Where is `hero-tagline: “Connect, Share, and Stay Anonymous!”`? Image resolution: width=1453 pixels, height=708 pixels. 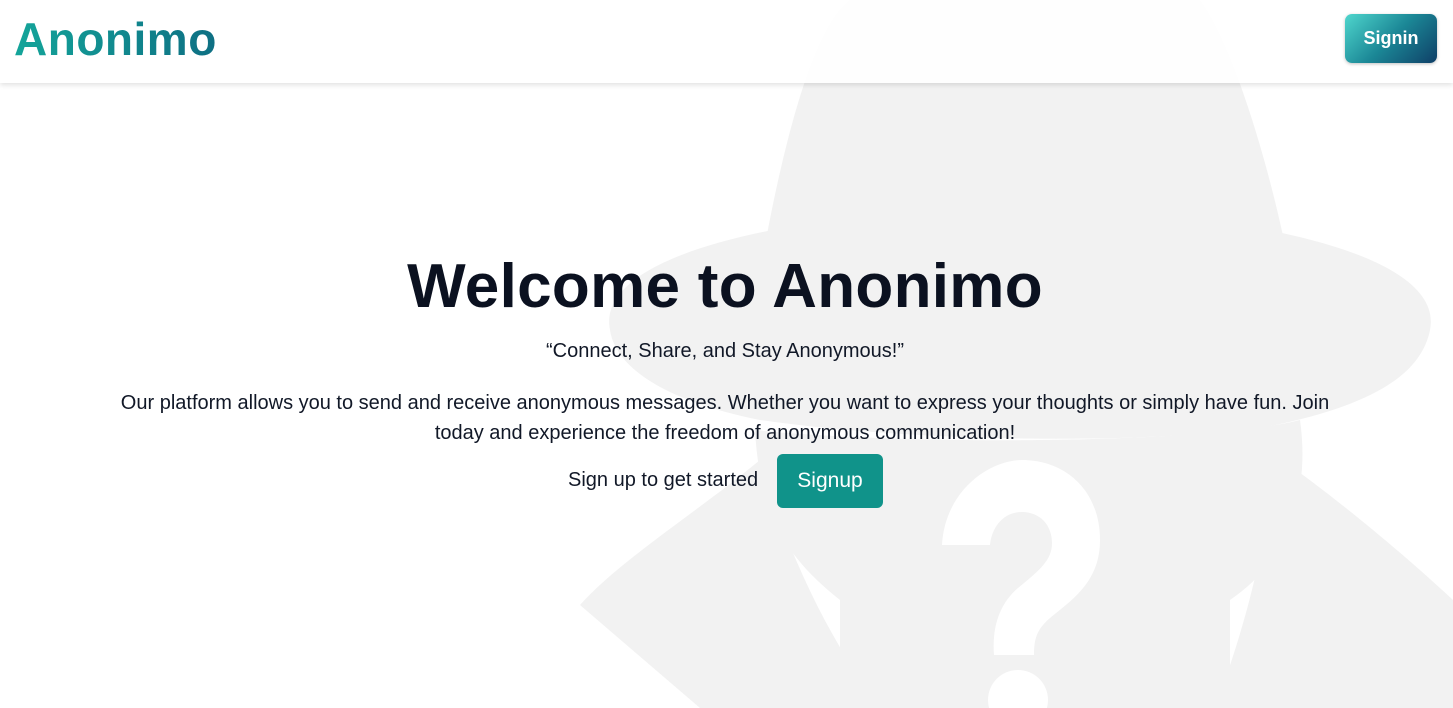 hero-tagline: “Connect, Share, and Stay Anonymous!” is located at coordinates (725, 351).